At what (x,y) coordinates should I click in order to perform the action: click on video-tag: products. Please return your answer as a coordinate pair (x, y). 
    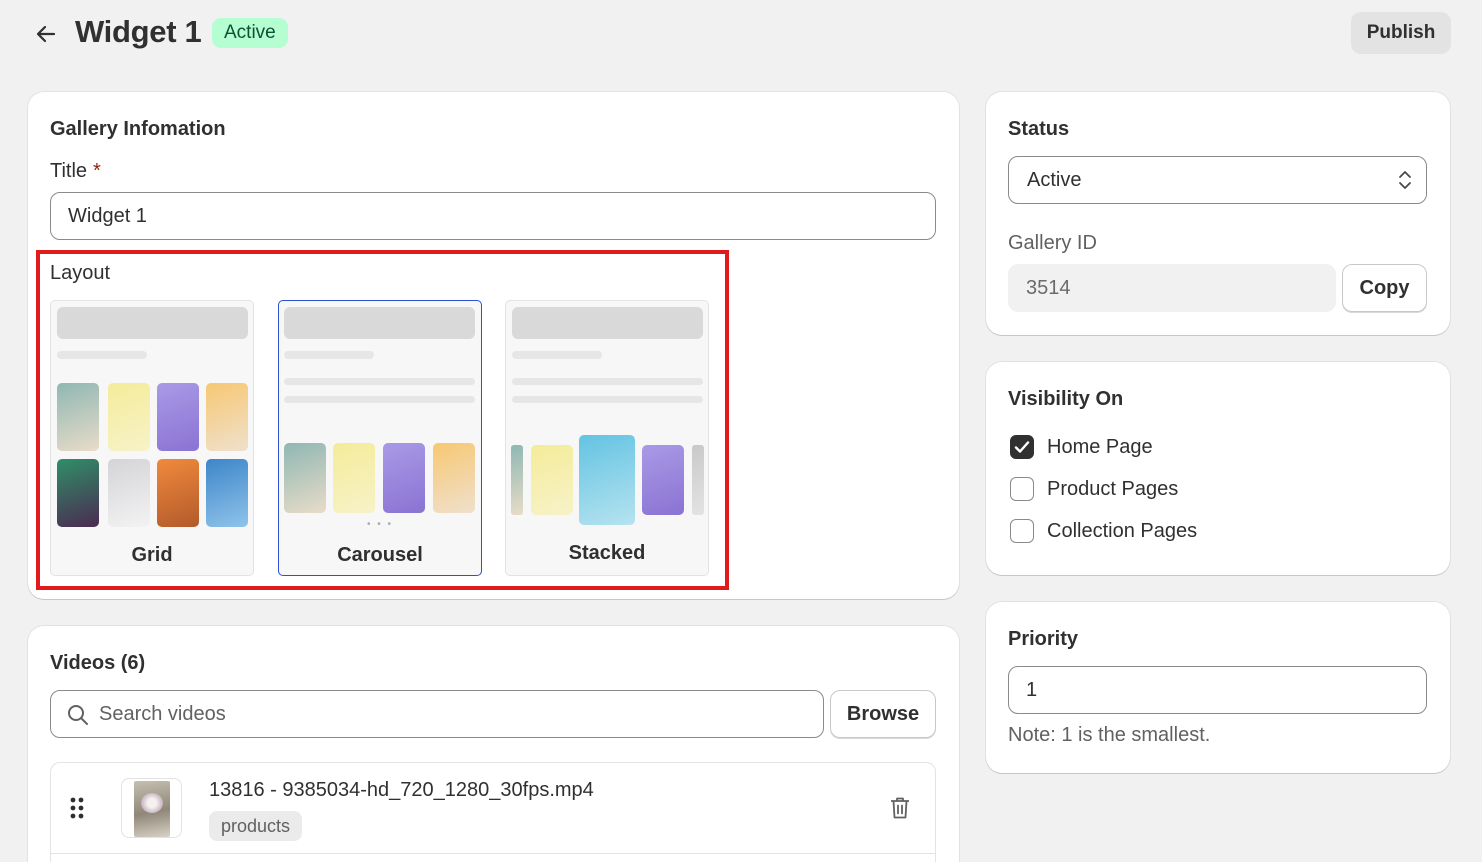
    Looking at the image, I should click on (256, 826).